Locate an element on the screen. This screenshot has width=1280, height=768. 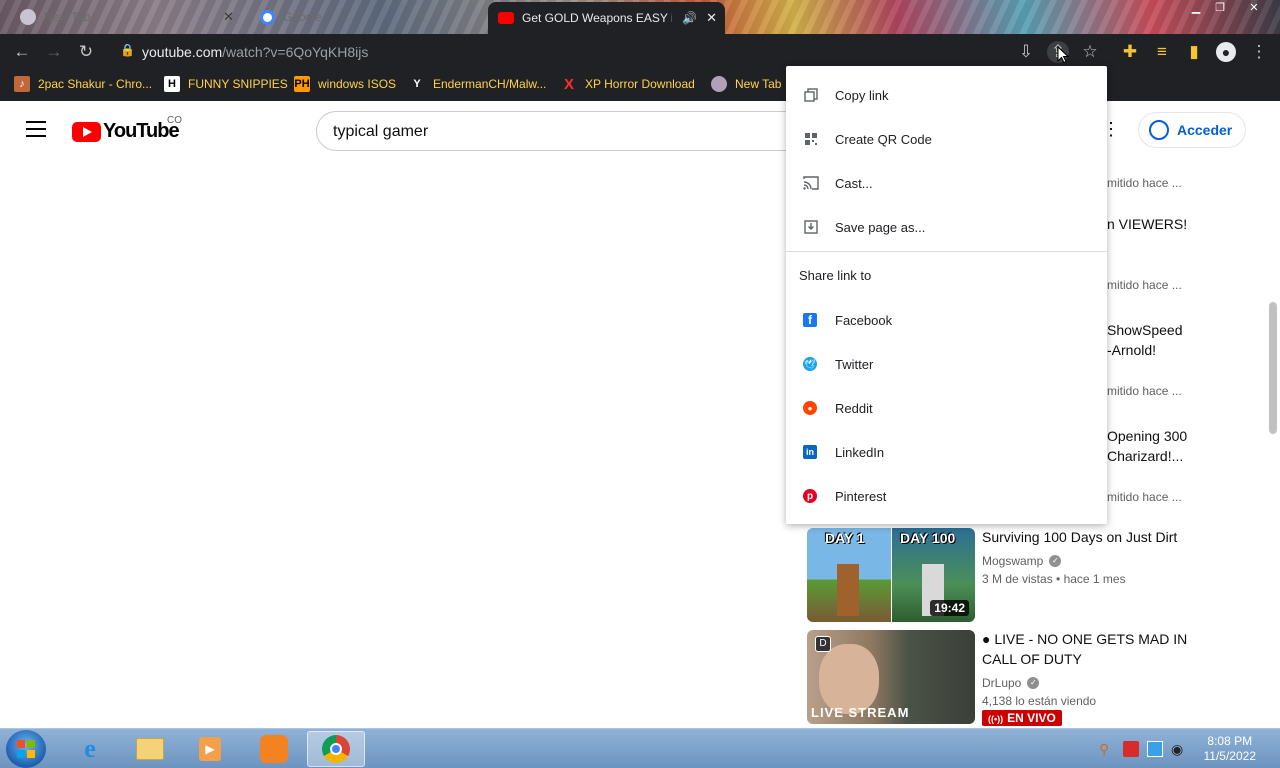
video-title: ShowSpeed is located at coordinates (1145, 330).